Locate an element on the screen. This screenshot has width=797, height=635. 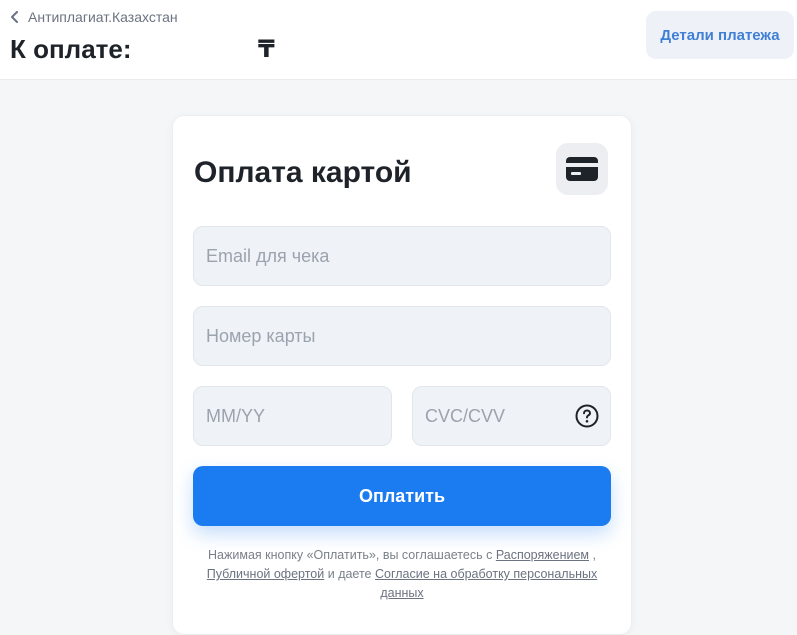
expiry-field-wrapper is located at coordinates (292, 416).